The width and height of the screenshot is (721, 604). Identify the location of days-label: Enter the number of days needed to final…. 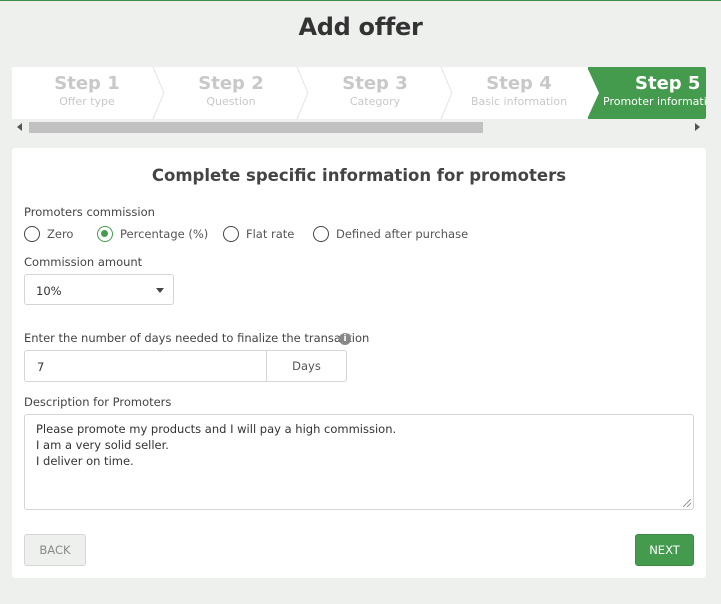
(197, 338).